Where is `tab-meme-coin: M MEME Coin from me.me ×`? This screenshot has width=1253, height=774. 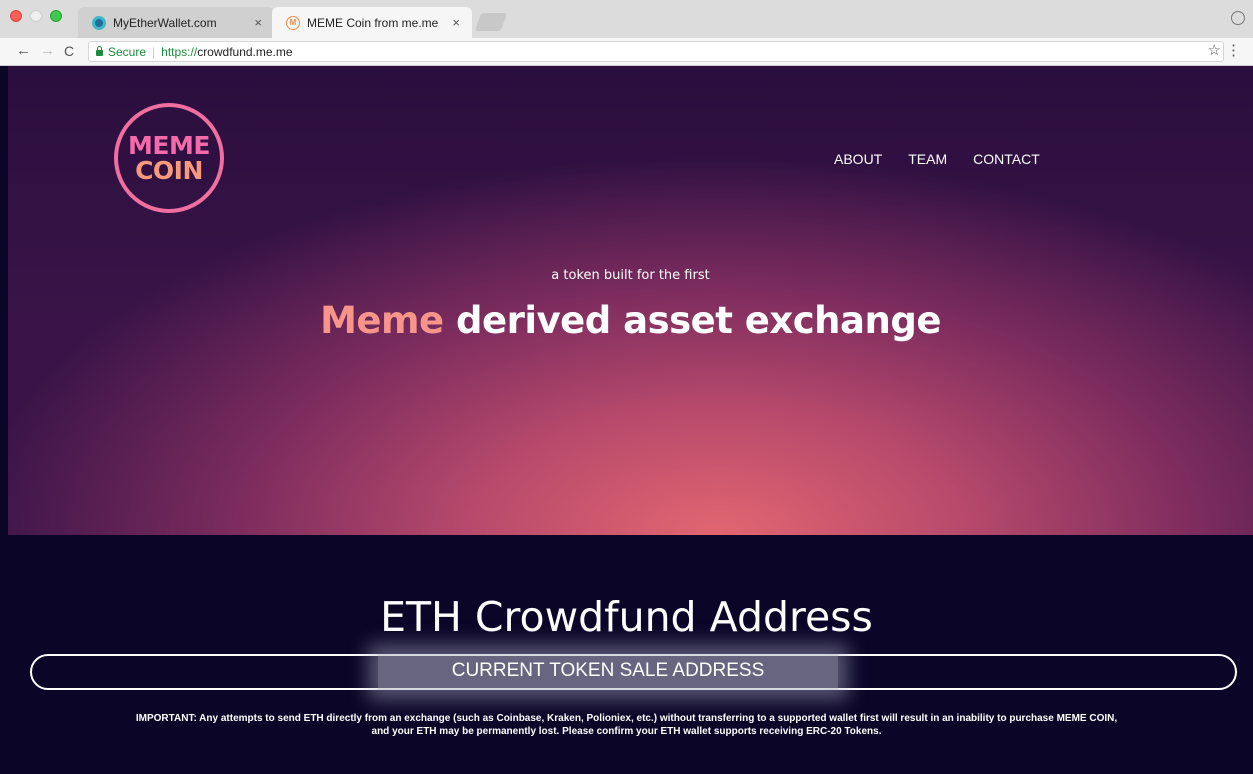 tab-meme-coin: M MEME Coin from me.me × is located at coordinates (372, 22).